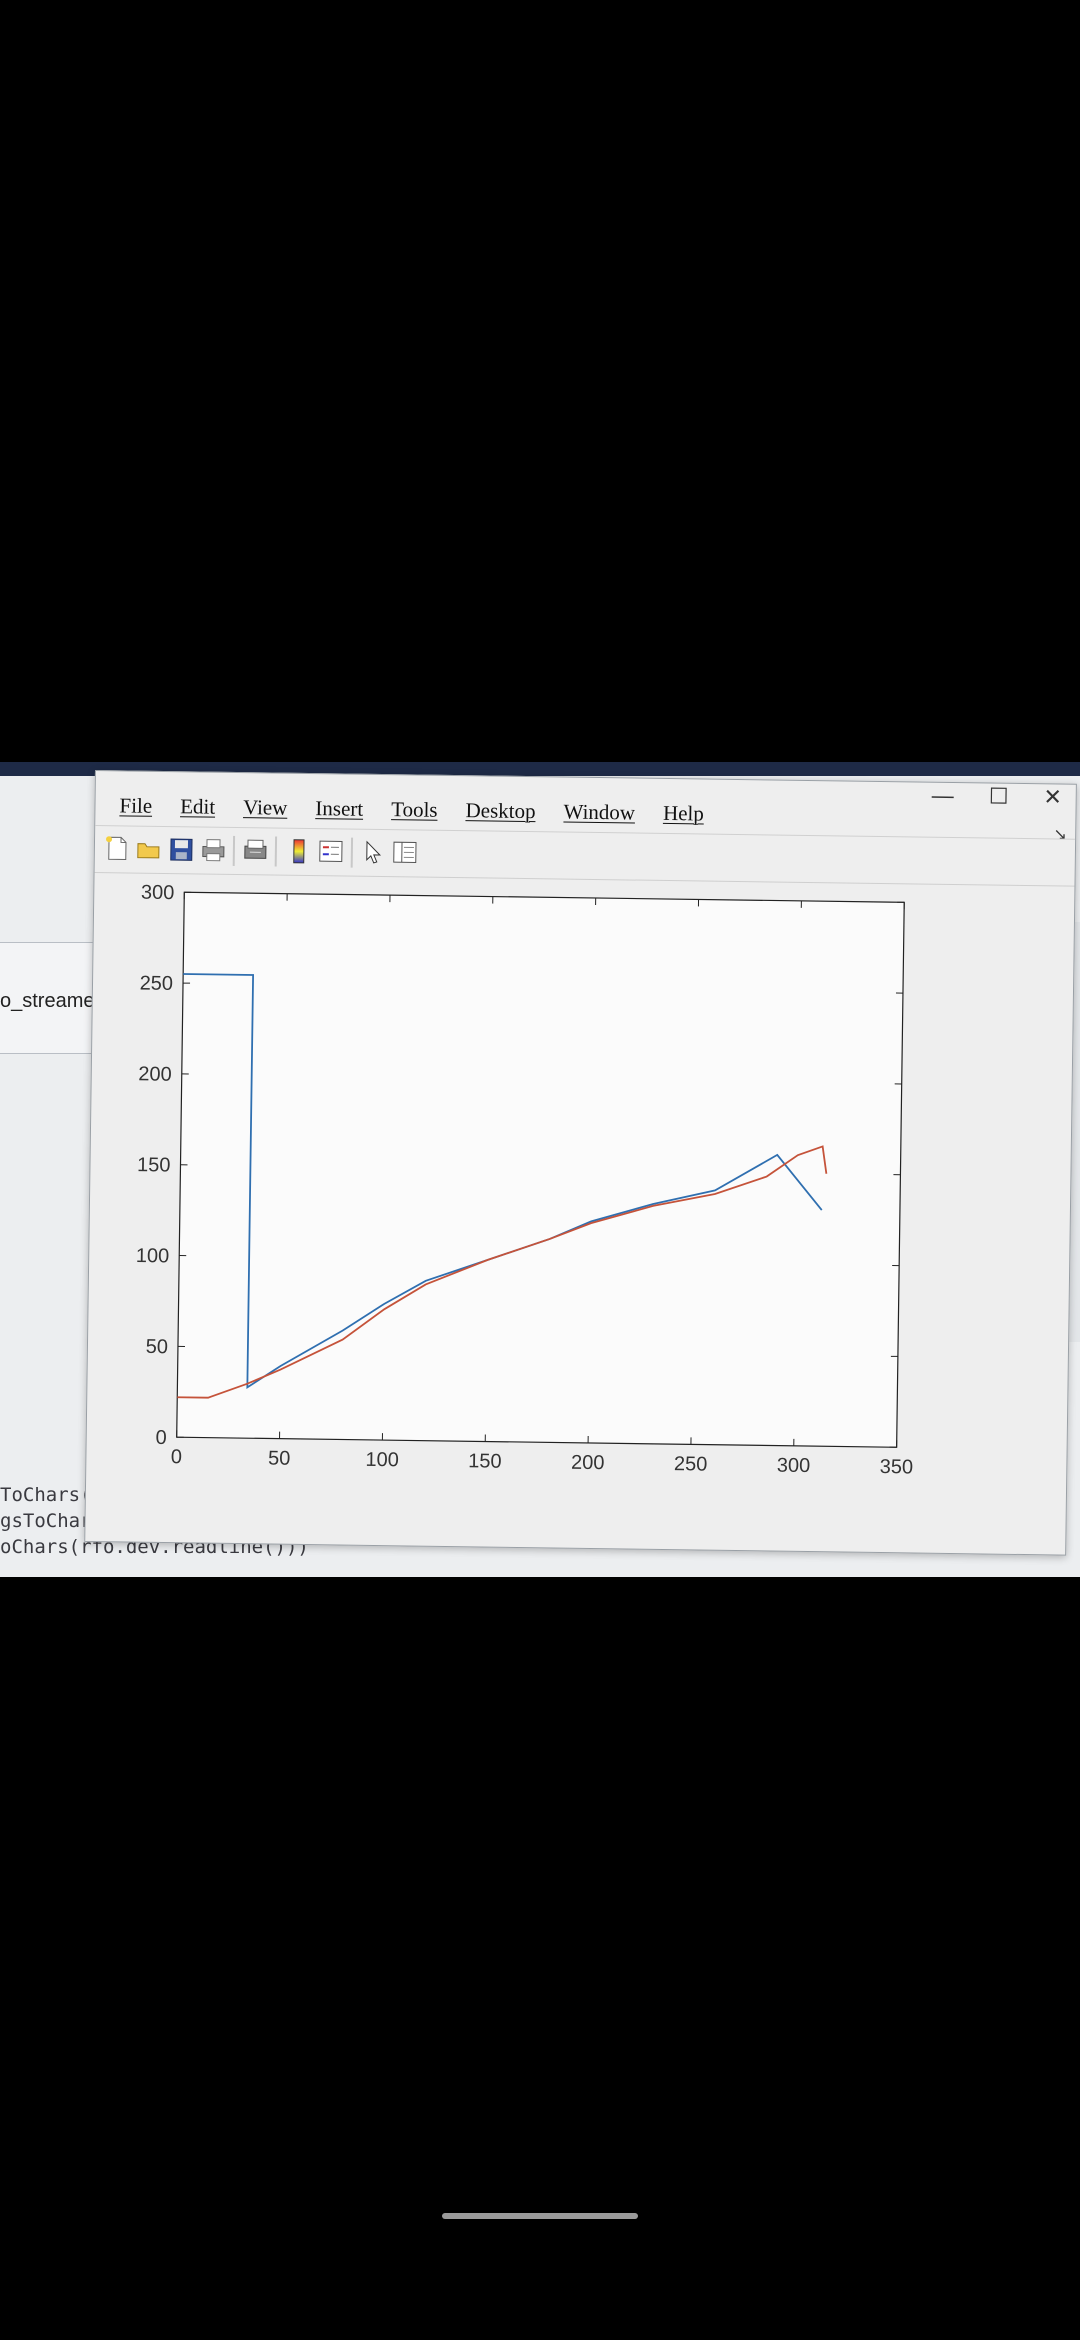 This screenshot has width=1080, height=2340. What do you see at coordinates (149, 849) in the screenshot?
I see `open-file-icon` at bounding box center [149, 849].